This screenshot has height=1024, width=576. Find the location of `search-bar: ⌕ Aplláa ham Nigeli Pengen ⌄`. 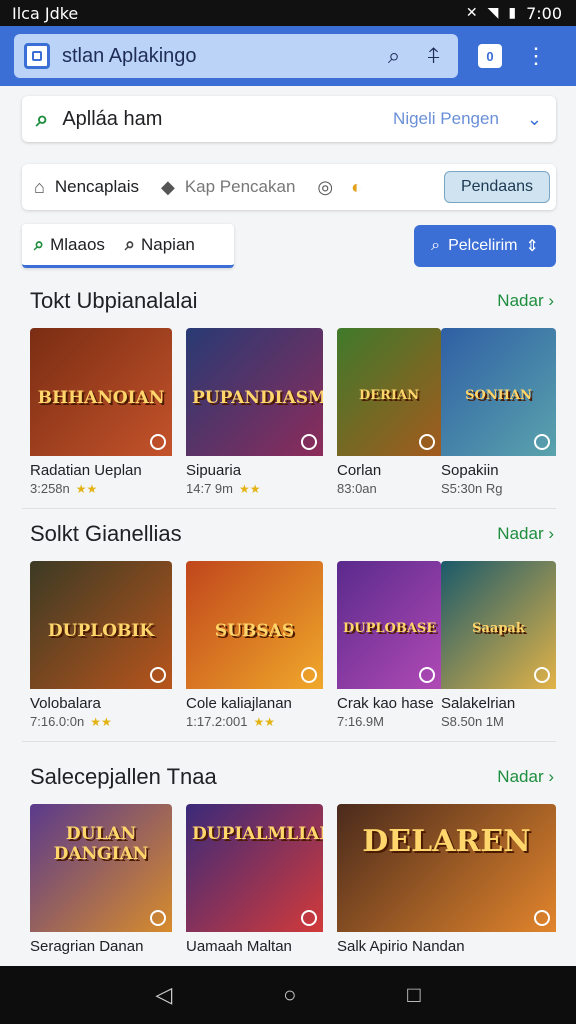

search-bar: ⌕ Aplláa ham Nigeli Pengen ⌄ is located at coordinates (289, 119).